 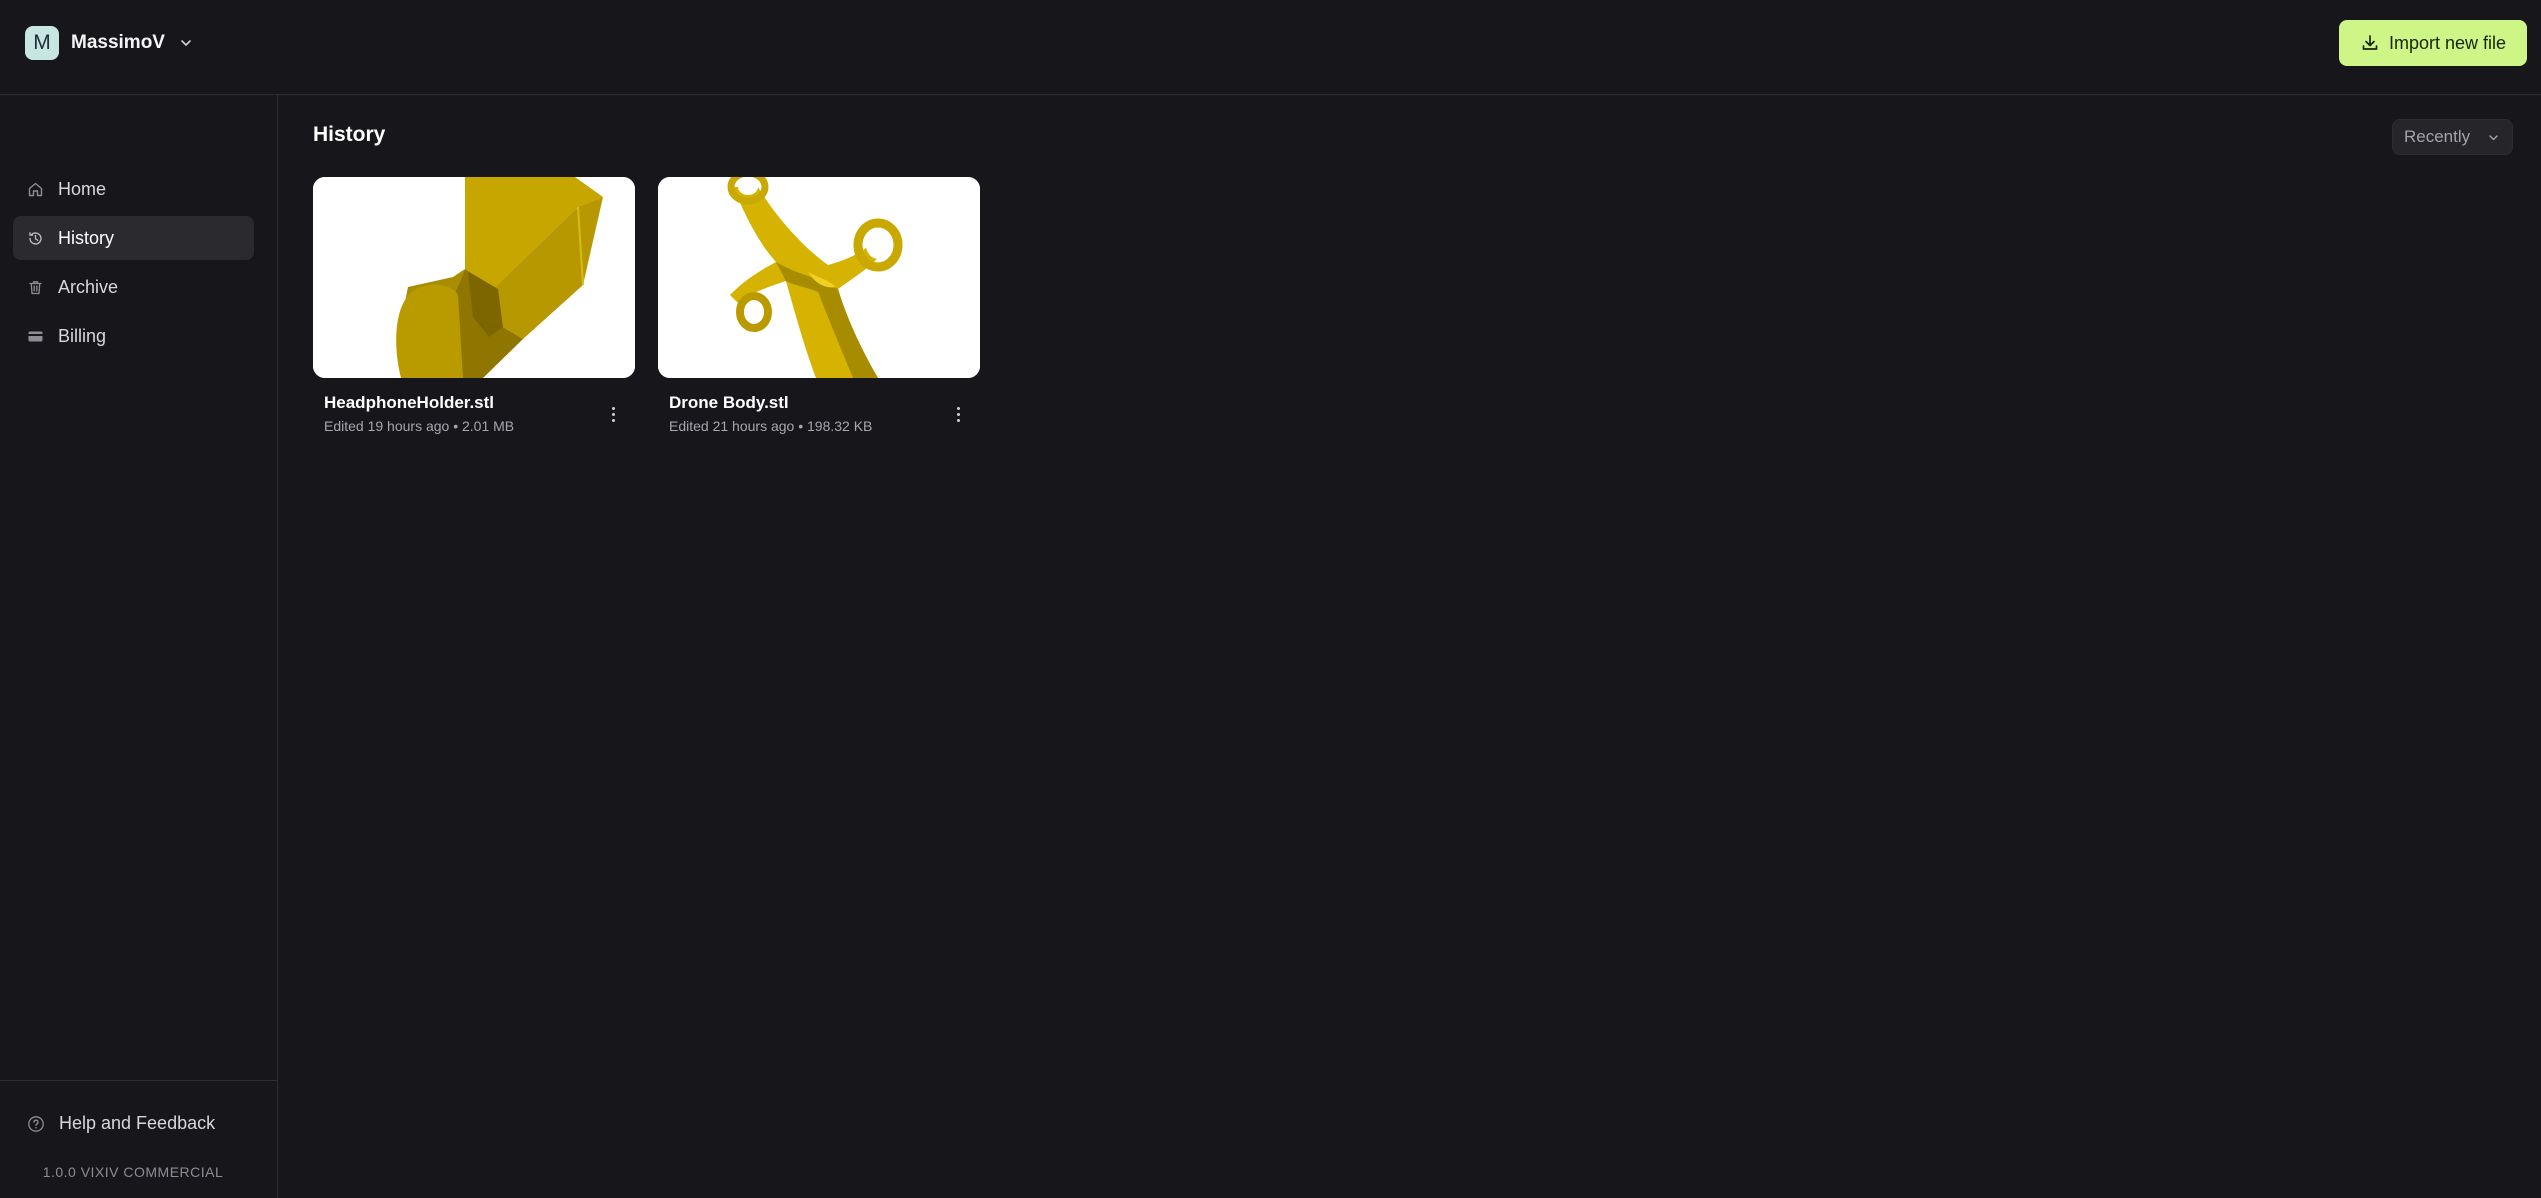 I want to click on download-icon, so click(x=2370, y=43).